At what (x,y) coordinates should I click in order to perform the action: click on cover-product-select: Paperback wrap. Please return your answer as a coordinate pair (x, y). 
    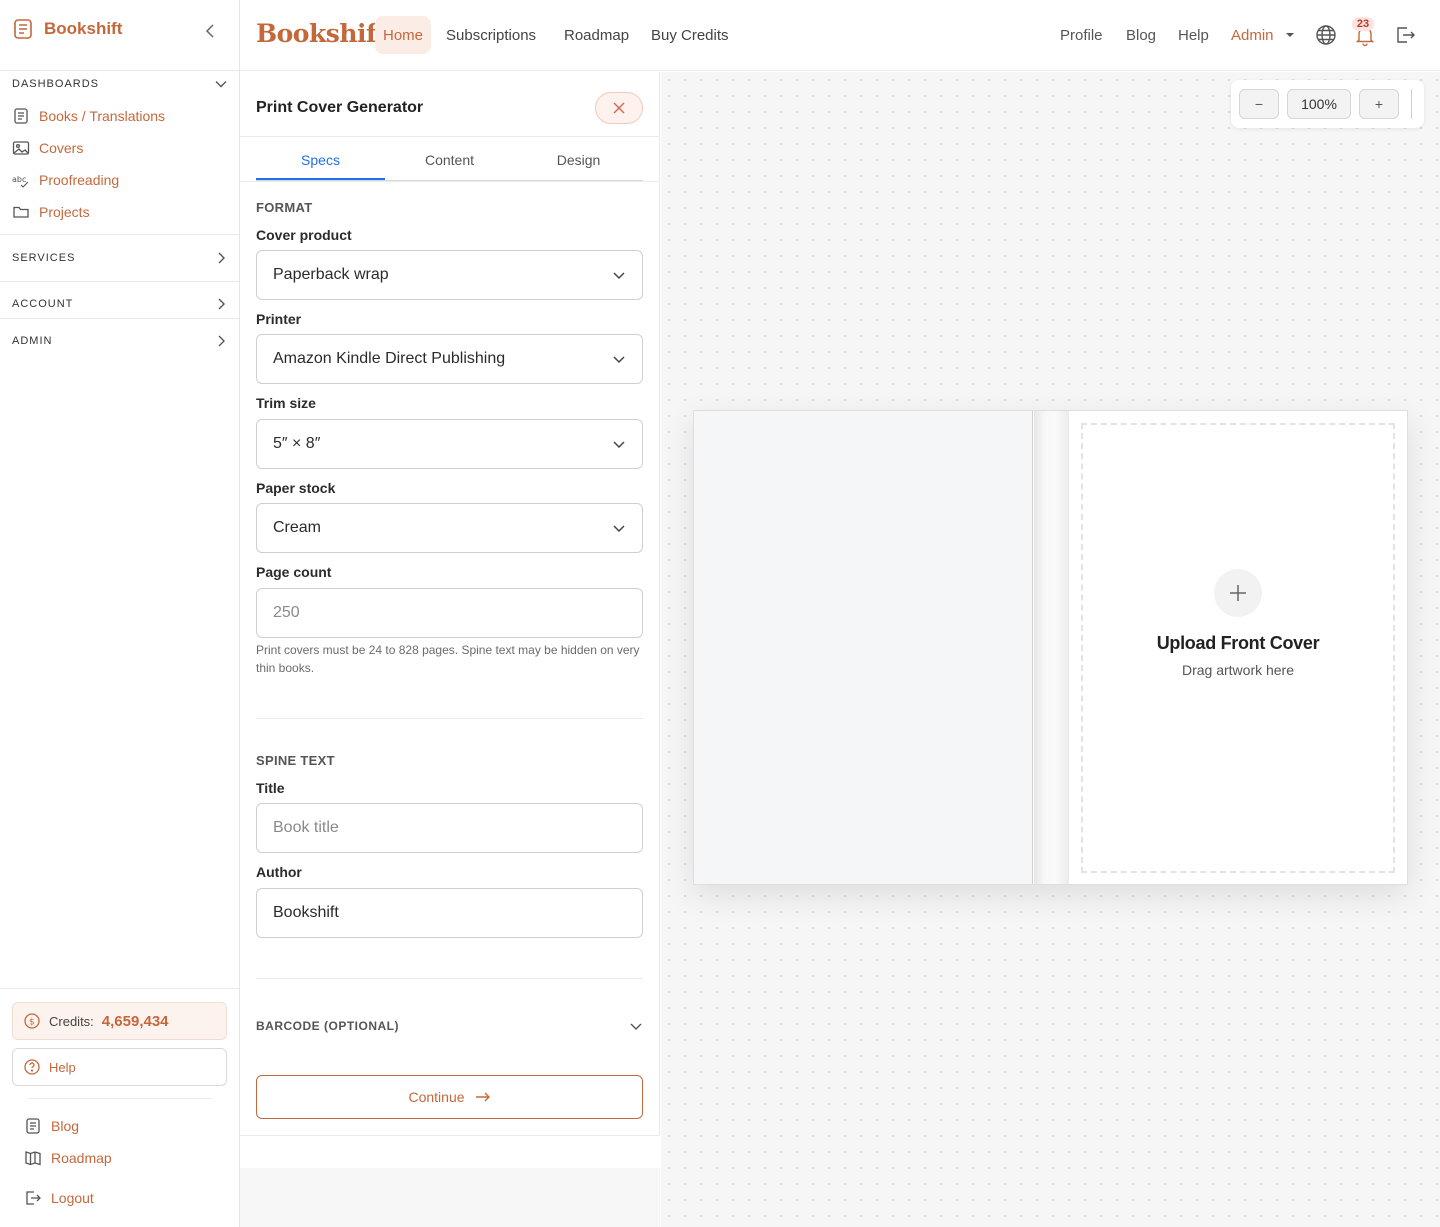
    Looking at the image, I should click on (449, 275).